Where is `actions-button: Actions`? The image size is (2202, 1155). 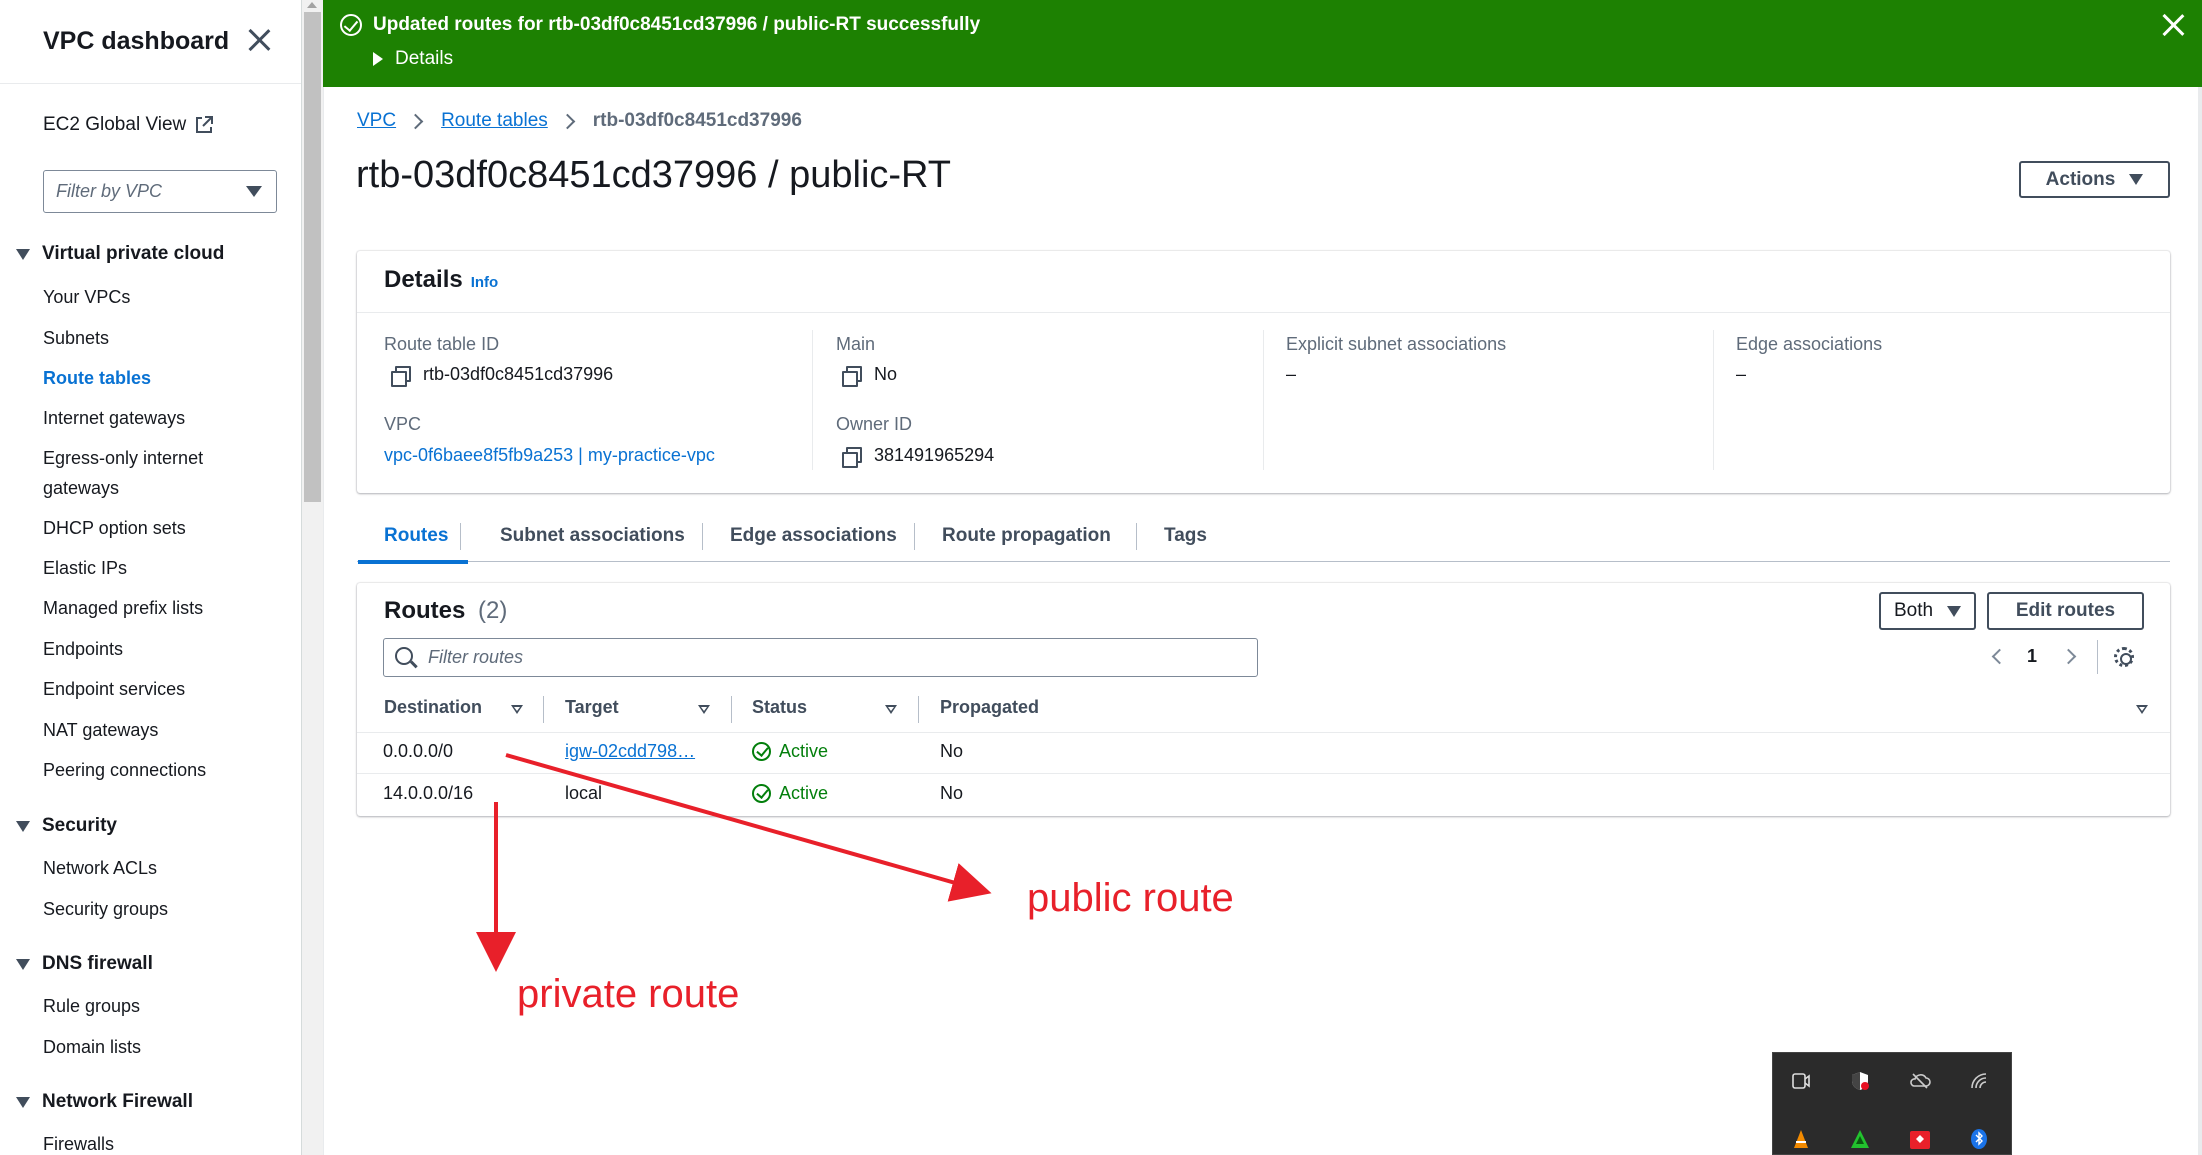
actions-button: Actions is located at coordinates (2094, 179).